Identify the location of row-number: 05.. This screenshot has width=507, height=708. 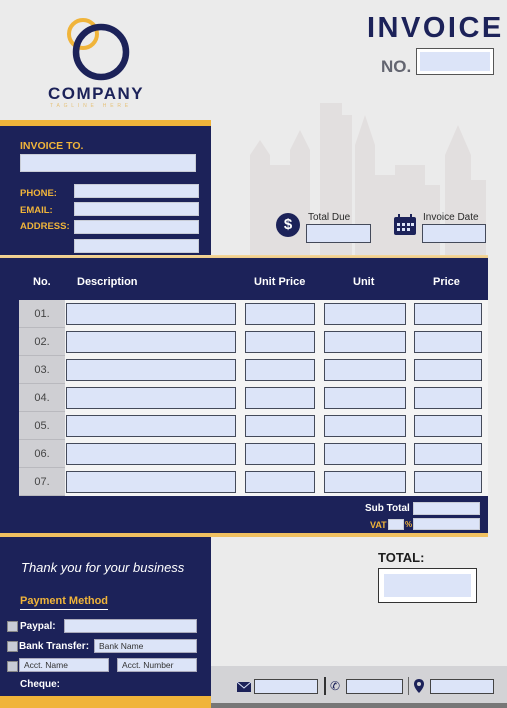
(42, 426).